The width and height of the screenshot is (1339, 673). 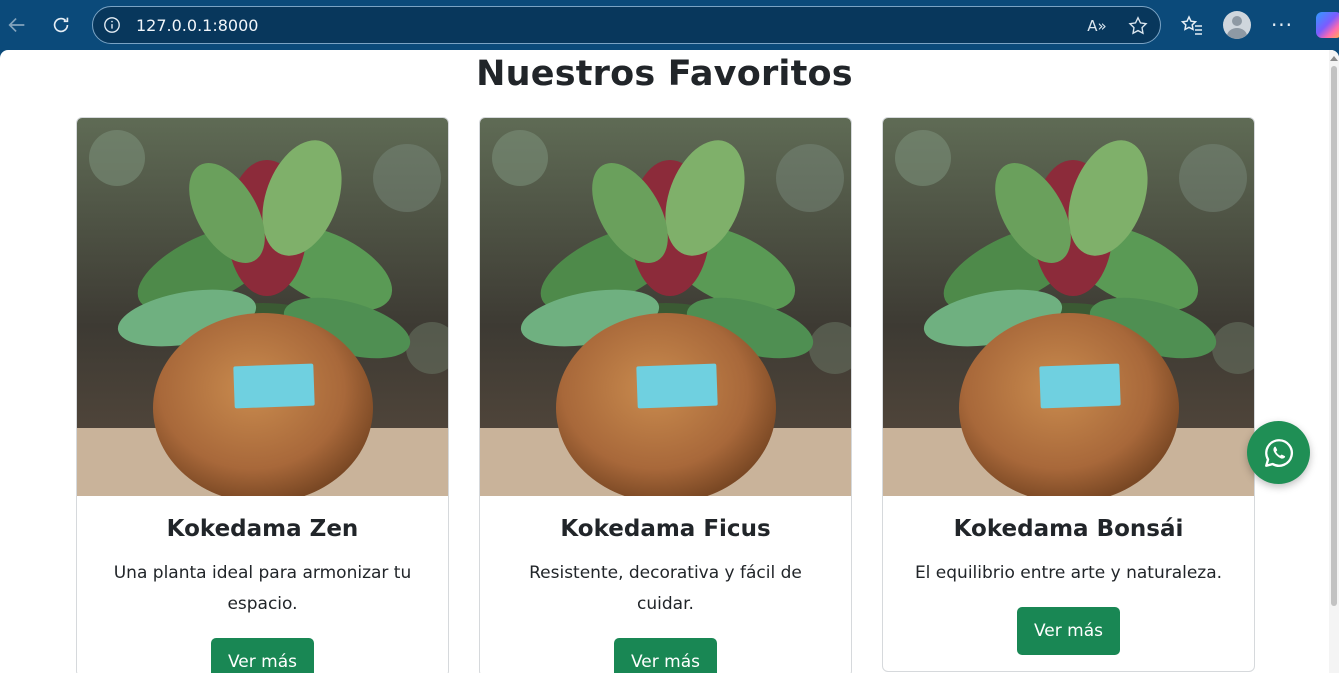 I want to click on browser-toolbar: 127.0.0.1:8000 A» ···, so click(x=669, y=25).